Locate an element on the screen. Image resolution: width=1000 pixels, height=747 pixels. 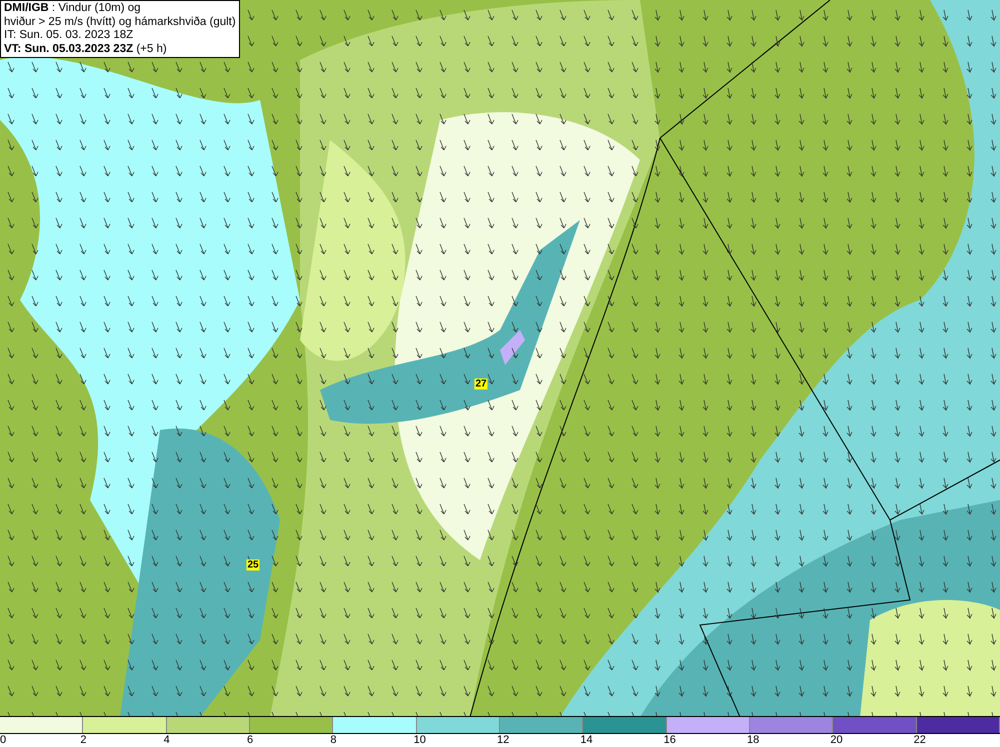
info-text: VT: Sun. 05.03.2023 23Z (+5 h) is located at coordinates (86, 49).